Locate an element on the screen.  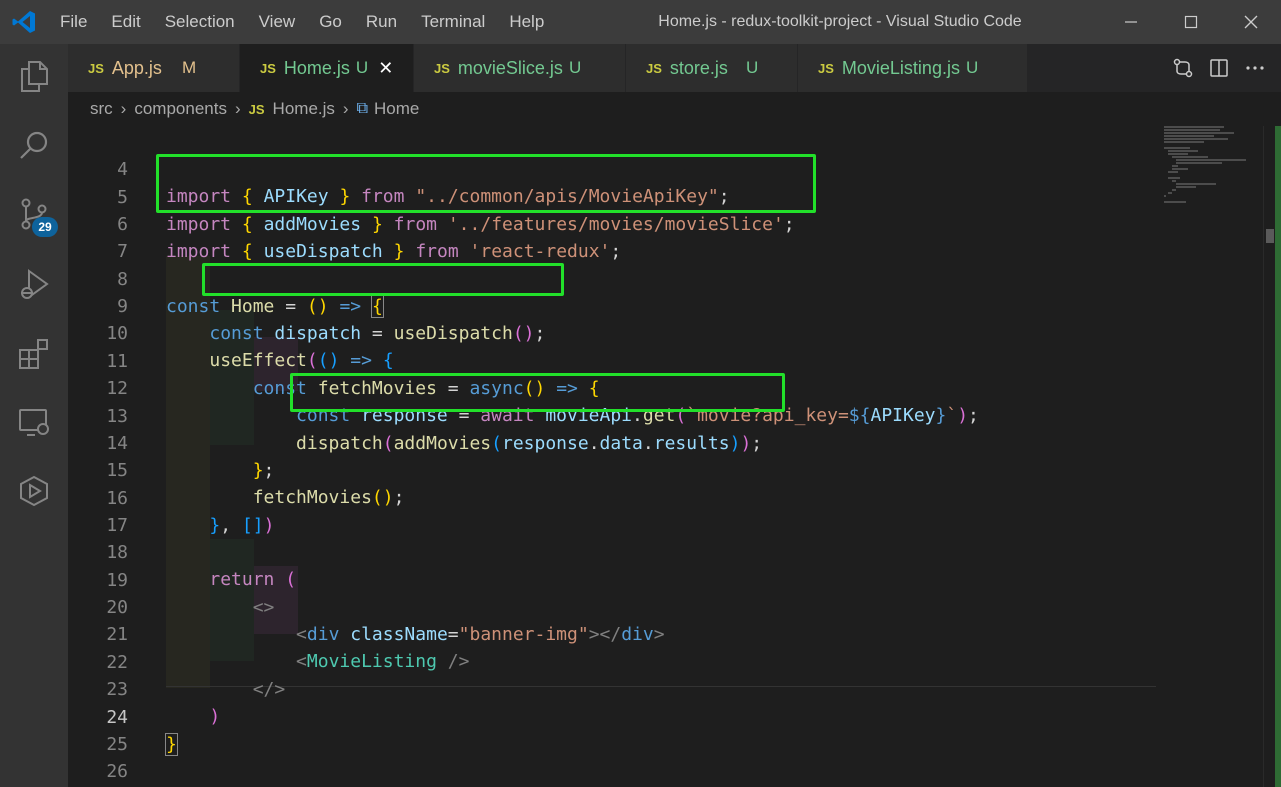
window-controls is located at coordinates (1191, 22).